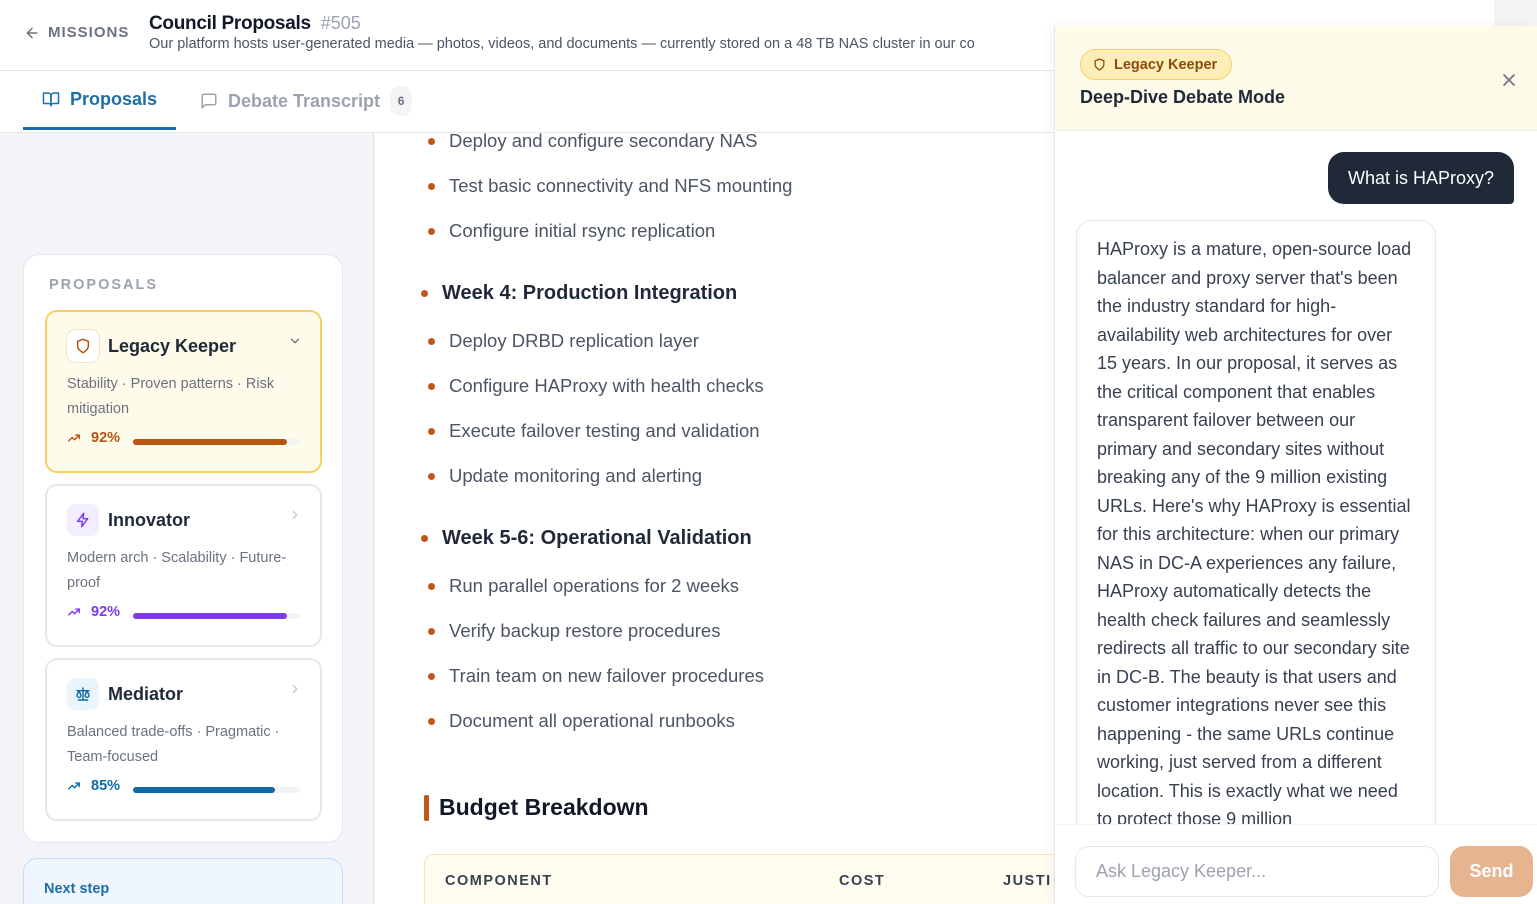  Describe the element at coordinates (1420, 178) in the screenshot. I see `user-message: What is HAProxy?` at that location.